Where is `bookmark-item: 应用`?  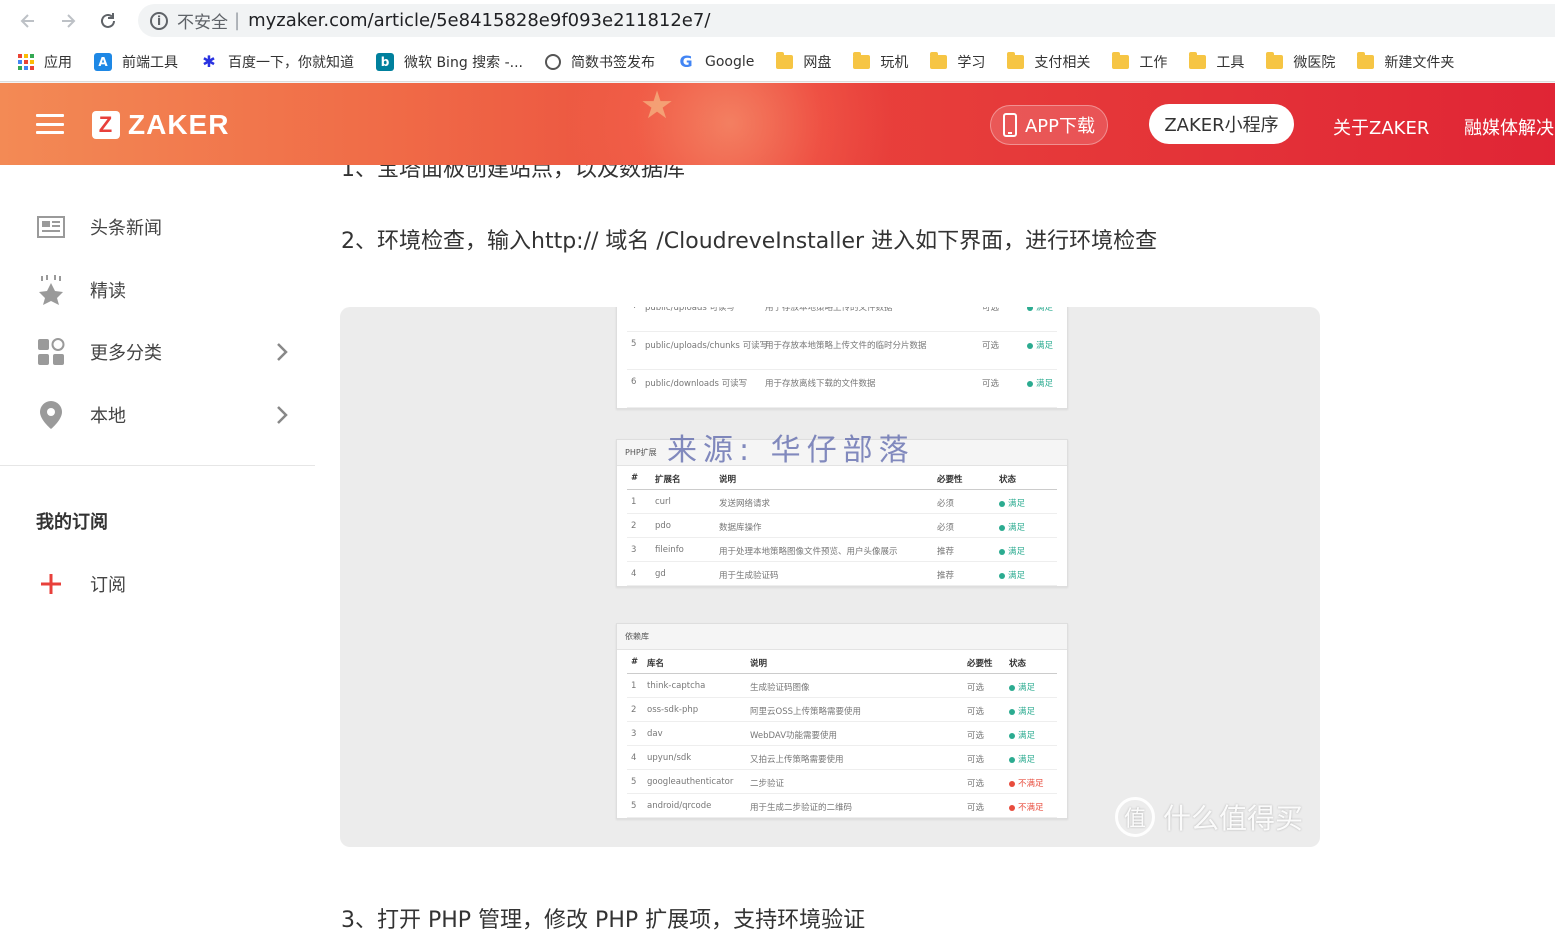
bookmark-item: 应用 is located at coordinates (45, 62).